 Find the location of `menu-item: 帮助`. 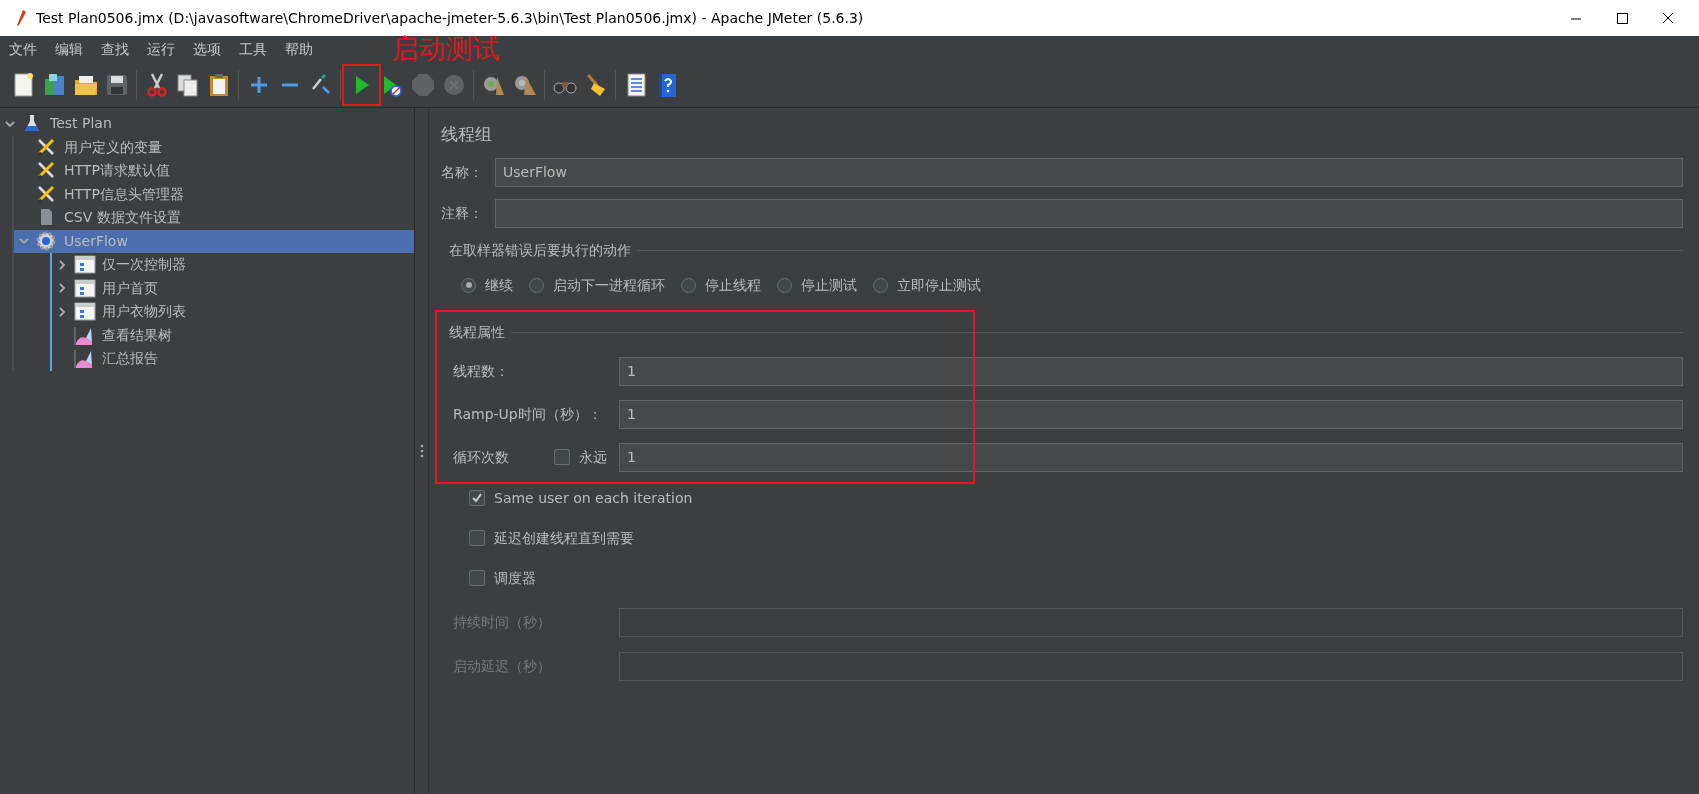

menu-item: 帮助 is located at coordinates (299, 49).